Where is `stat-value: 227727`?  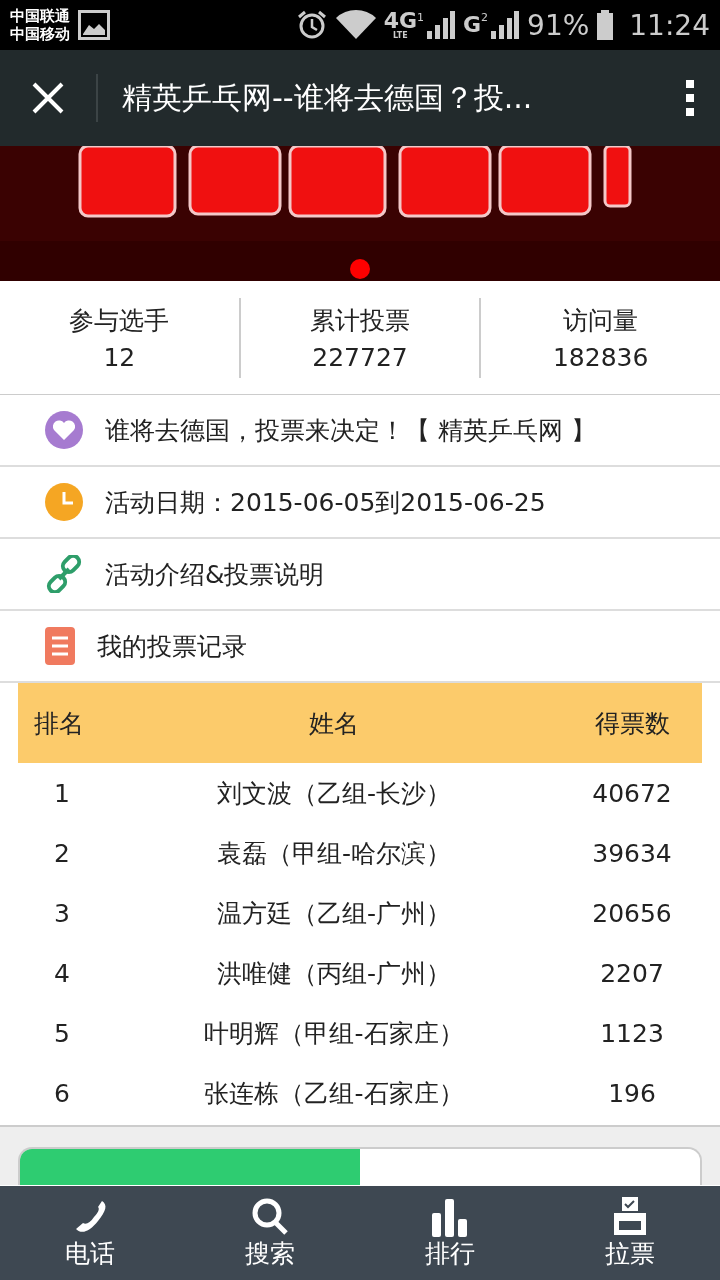
stat-value: 227727 is located at coordinates (360, 357).